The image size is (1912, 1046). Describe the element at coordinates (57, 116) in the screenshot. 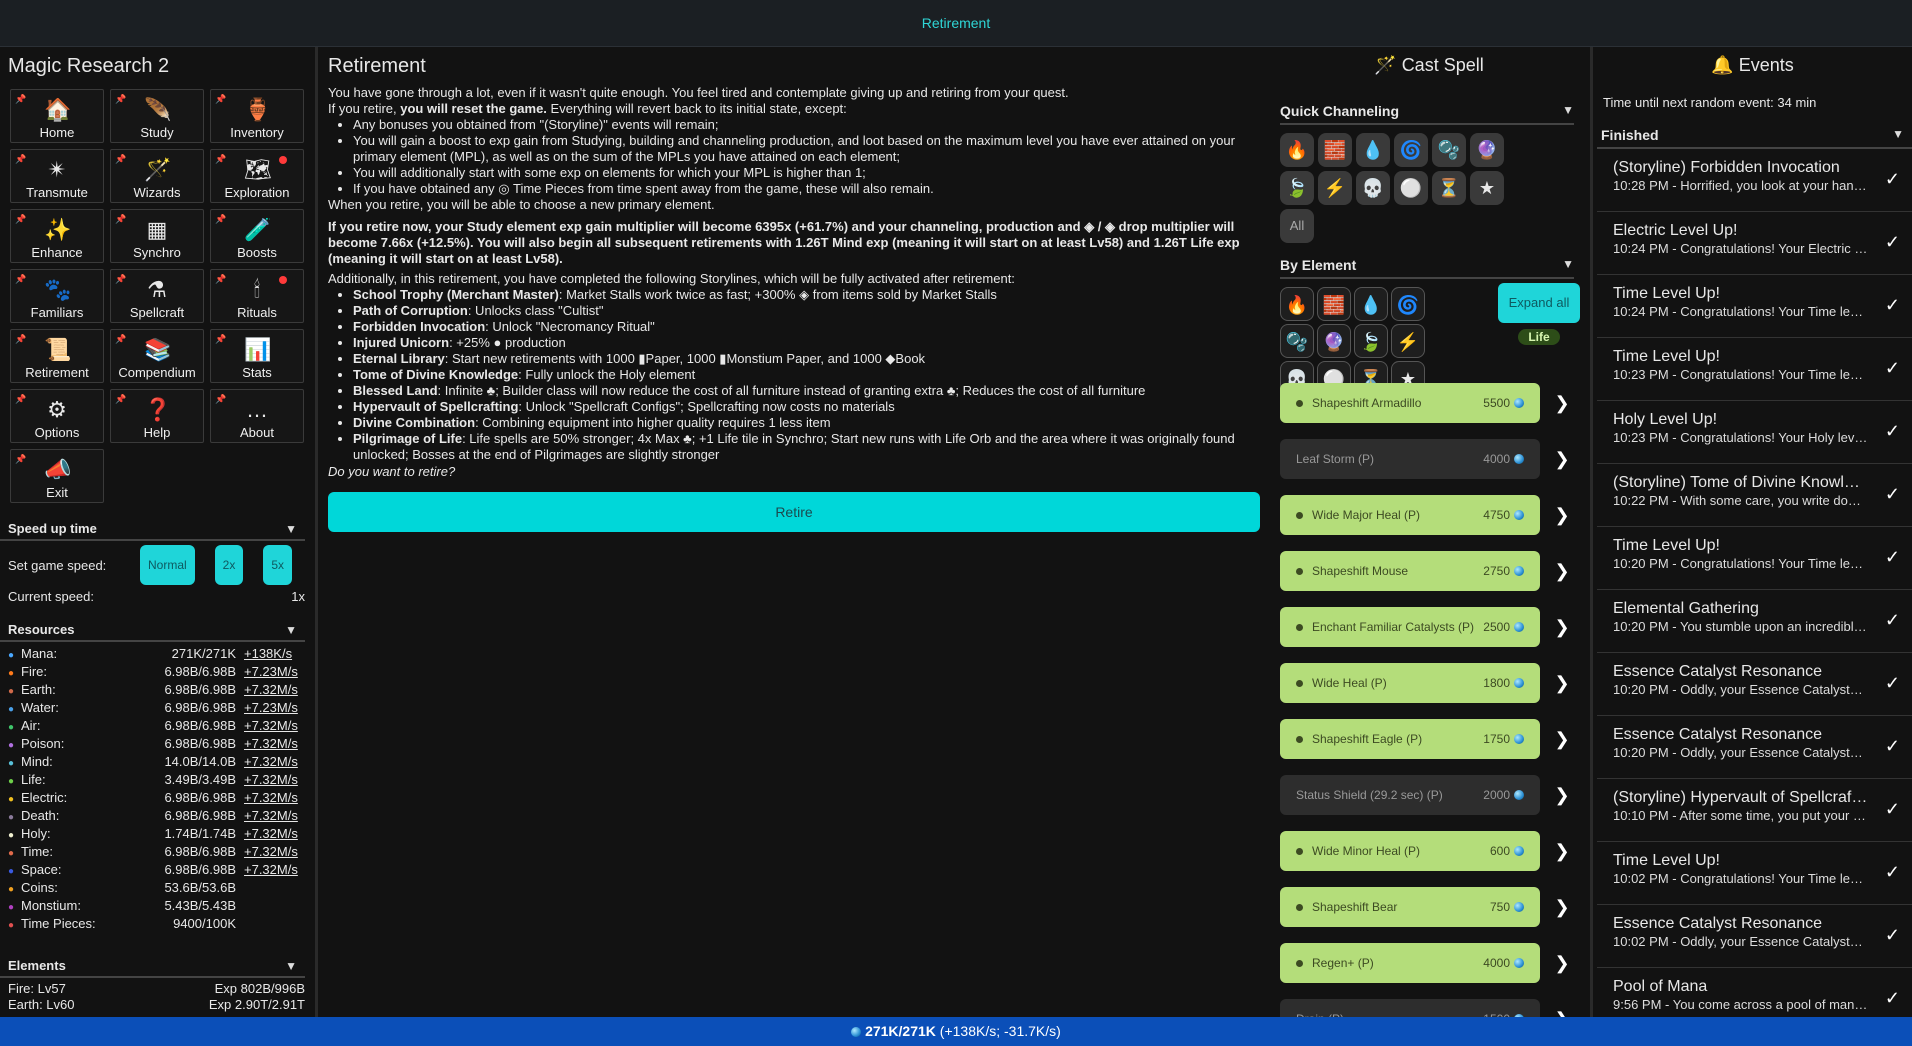

I see `nav-home-button: 📌 🏠 Home` at that location.